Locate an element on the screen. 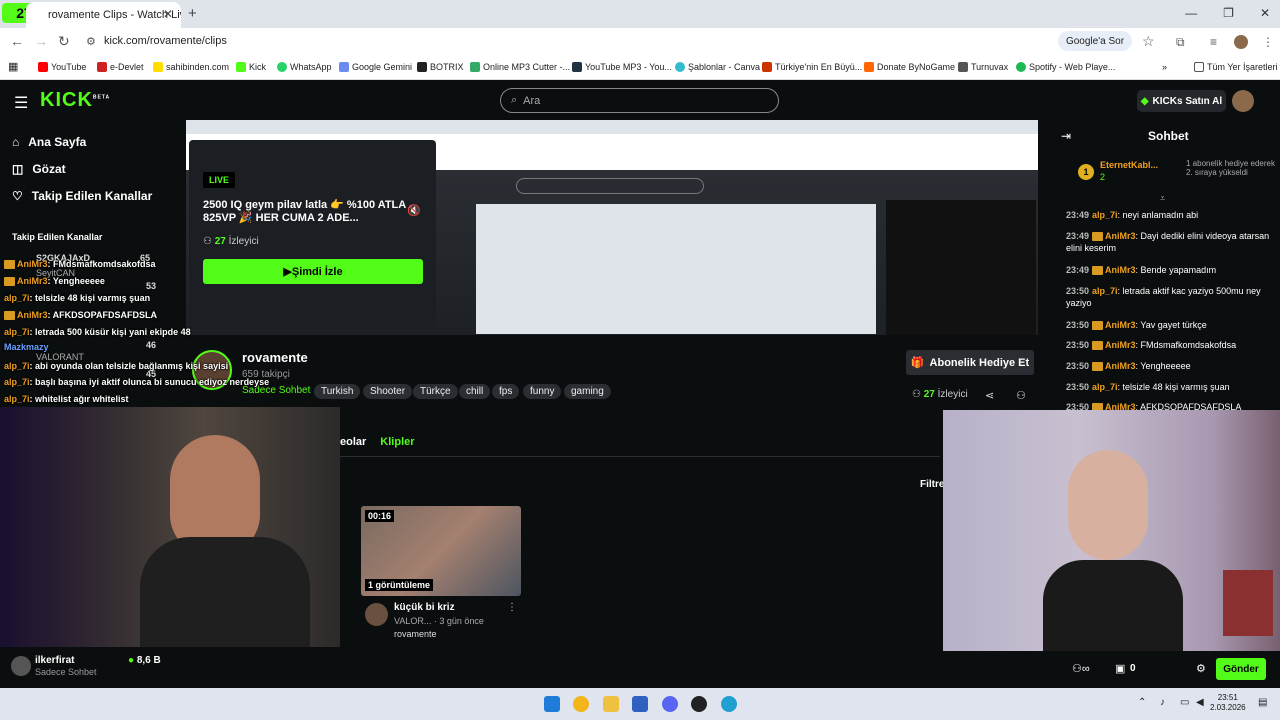  discord-icon is located at coordinates (670, 704).